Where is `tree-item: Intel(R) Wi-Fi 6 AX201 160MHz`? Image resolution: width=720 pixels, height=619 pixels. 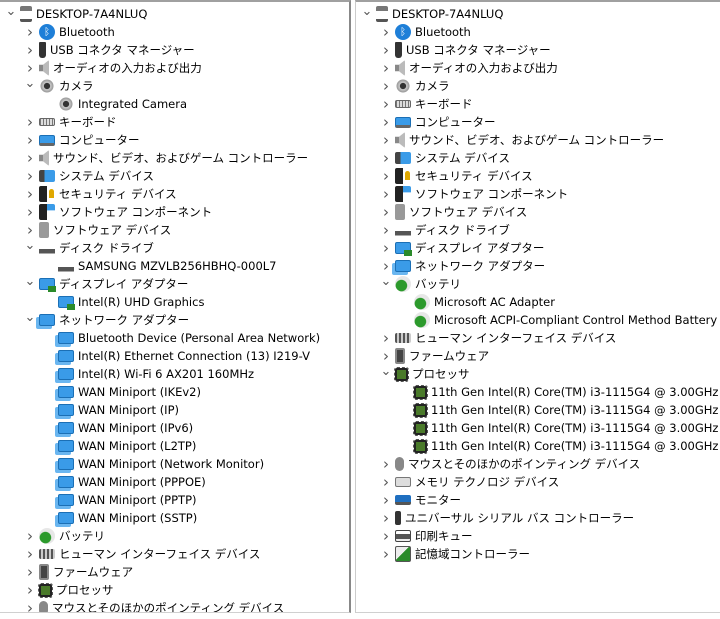
tree-item: Intel(R) Wi-Fi 6 AX201 160MHz is located at coordinates (174, 374).